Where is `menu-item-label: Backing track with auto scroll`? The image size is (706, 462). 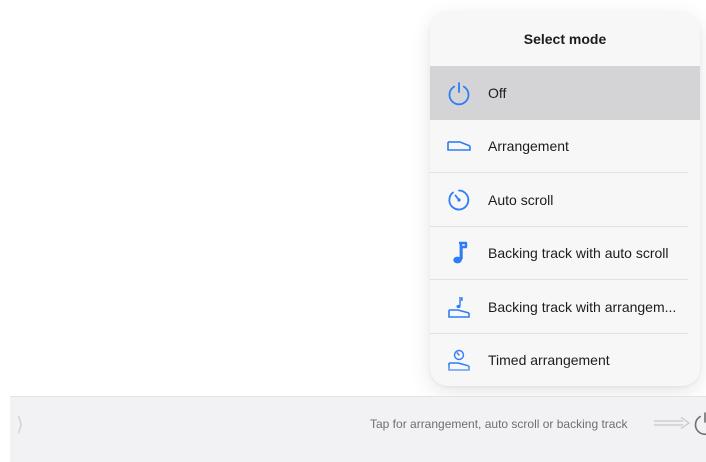 menu-item-label: Backing track with auto scroll is located at coordinates (578, 253).